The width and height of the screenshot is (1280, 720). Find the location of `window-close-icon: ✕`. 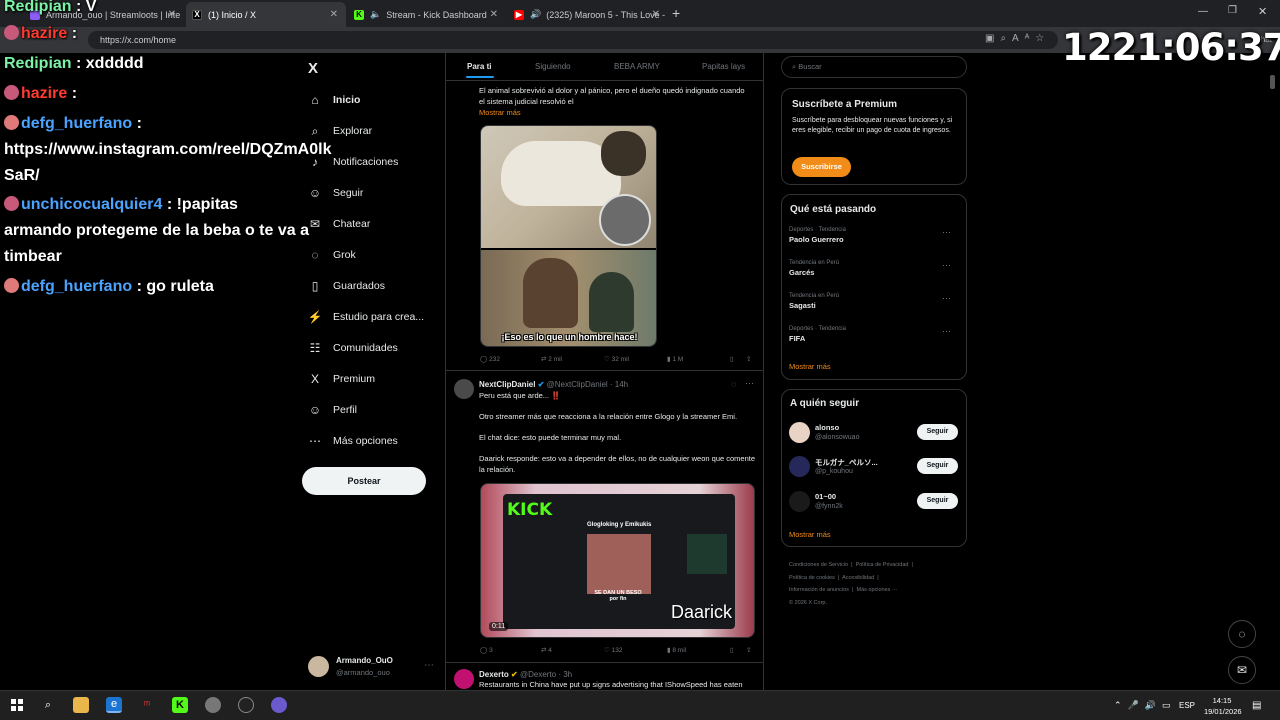

window-close-icon: ✕ is located at coordinates (1262, 11).